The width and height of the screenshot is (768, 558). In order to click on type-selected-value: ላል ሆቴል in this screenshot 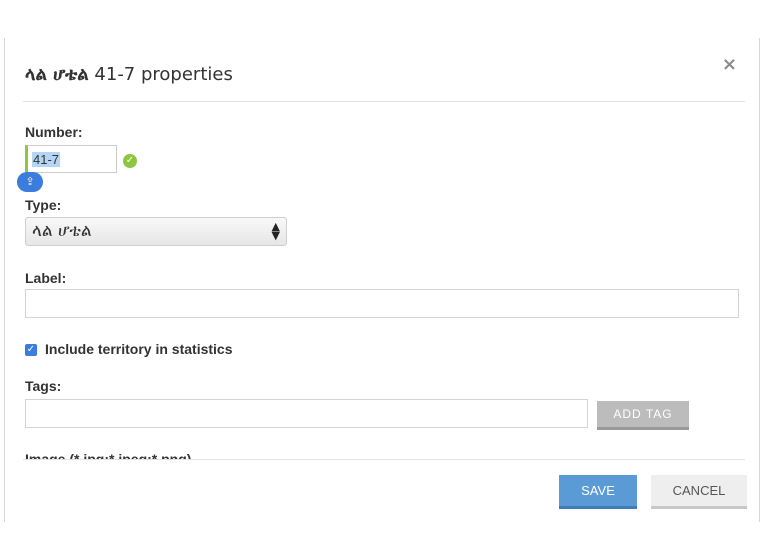, I will do `click(62, 231)`.